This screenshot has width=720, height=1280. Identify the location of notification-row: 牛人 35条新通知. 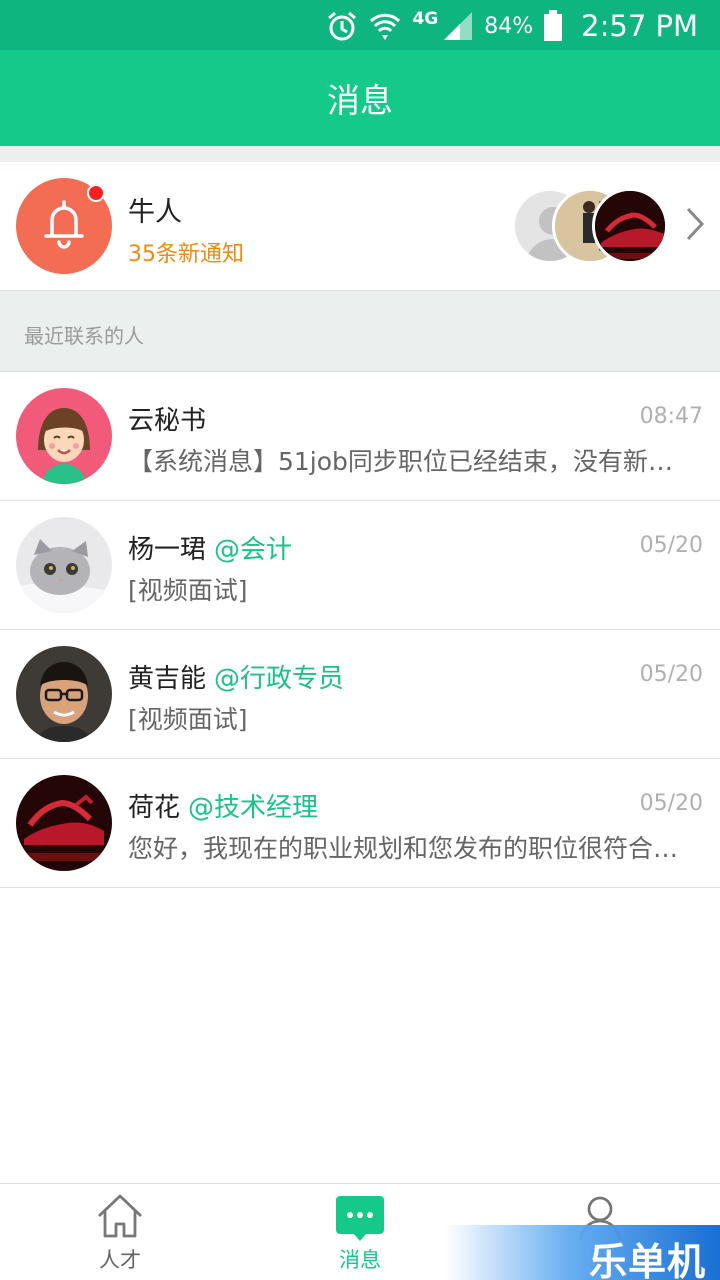
(360, 226).